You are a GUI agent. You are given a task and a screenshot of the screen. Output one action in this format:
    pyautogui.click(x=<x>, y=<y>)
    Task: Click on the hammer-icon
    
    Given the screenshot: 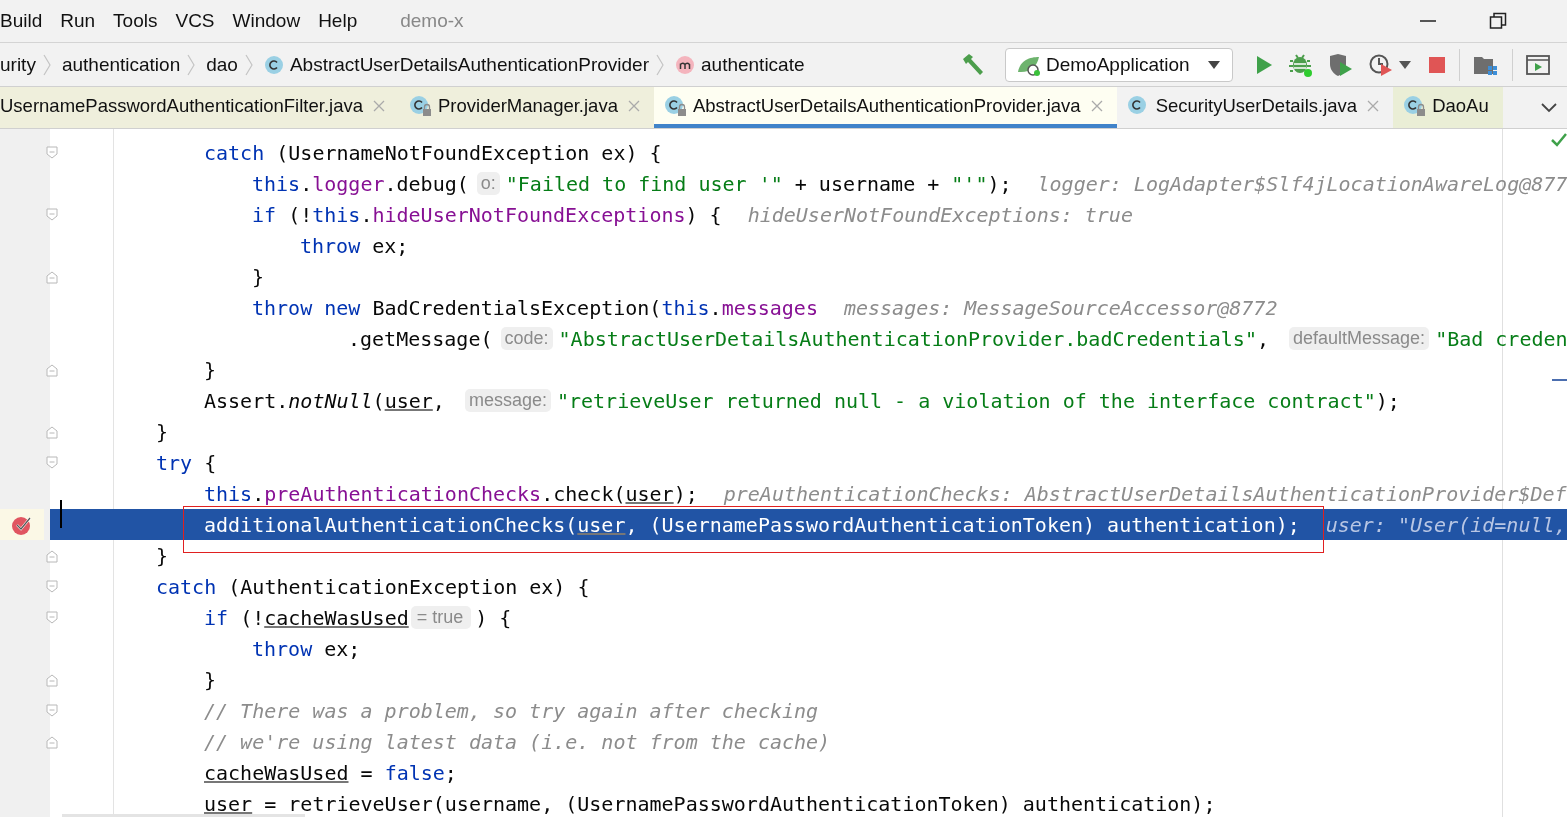 What is the action you would take?
    pyautogui.click(x=973, y=64)
    